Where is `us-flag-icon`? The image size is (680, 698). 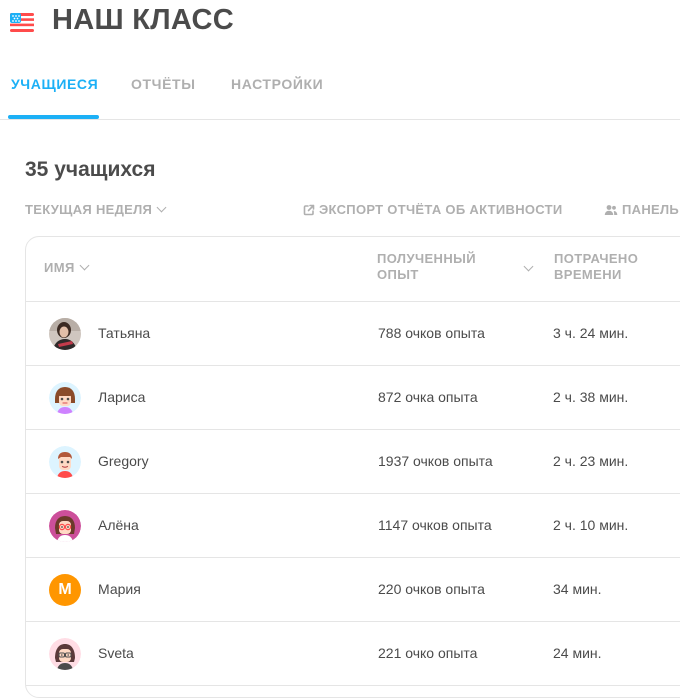
us-flag-icon is located at coordinates (22, 22).